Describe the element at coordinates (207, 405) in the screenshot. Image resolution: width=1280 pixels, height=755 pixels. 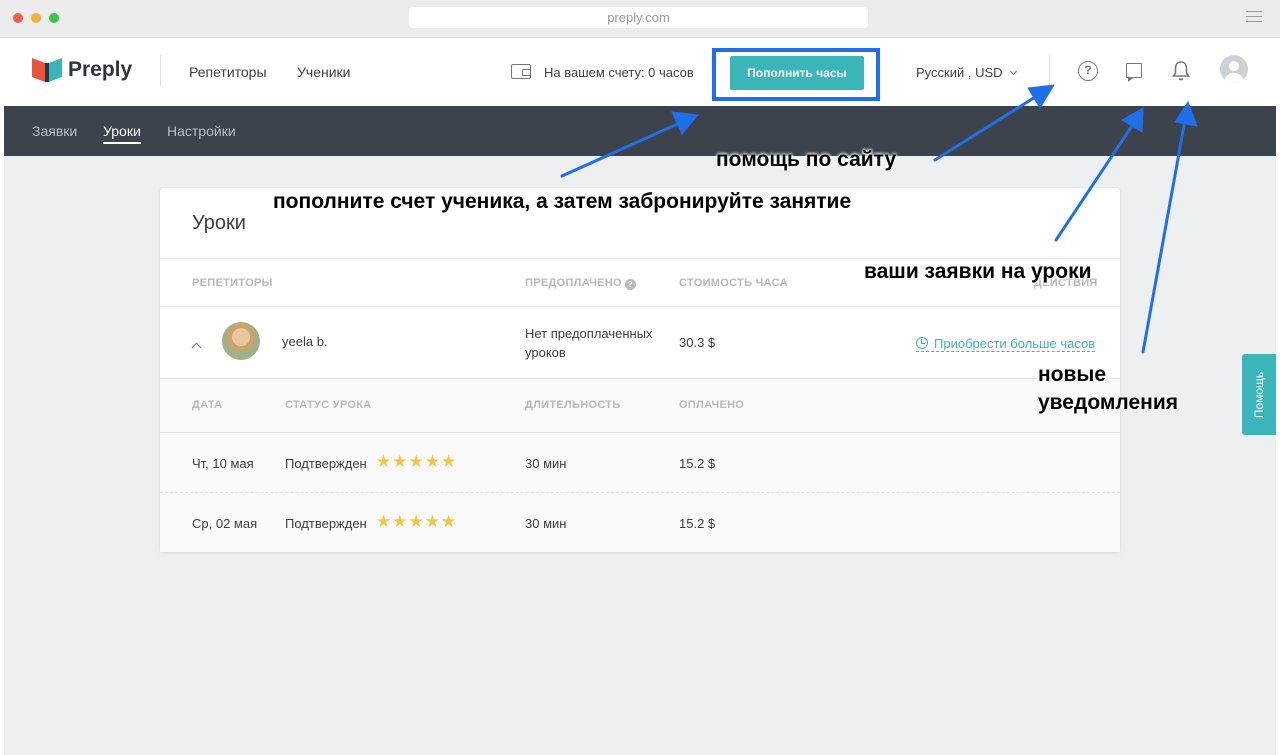
I see `column-header-date: ДАТА` at that location.